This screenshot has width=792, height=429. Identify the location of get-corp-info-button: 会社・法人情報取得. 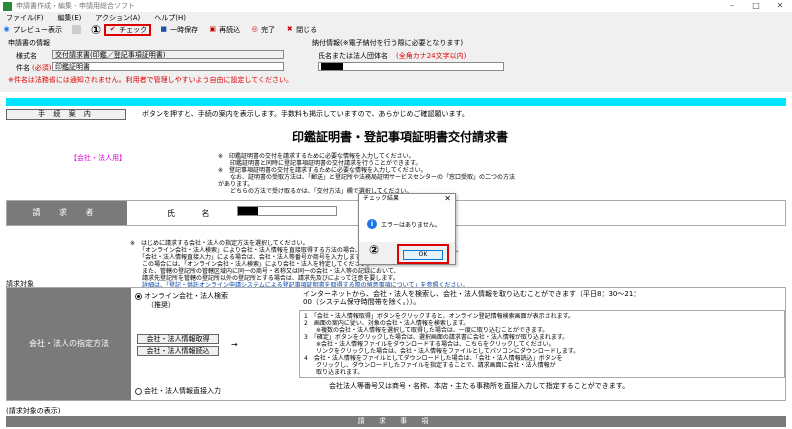
(178, 339).